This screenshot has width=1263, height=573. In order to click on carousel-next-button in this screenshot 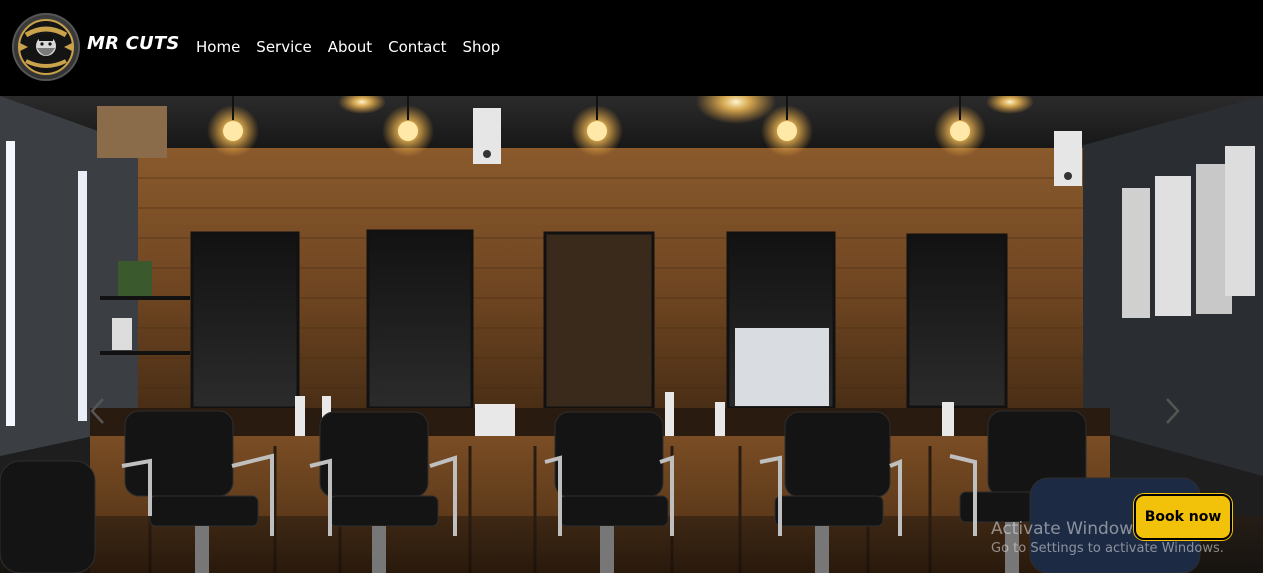, I will do `click(1172, 411)`.